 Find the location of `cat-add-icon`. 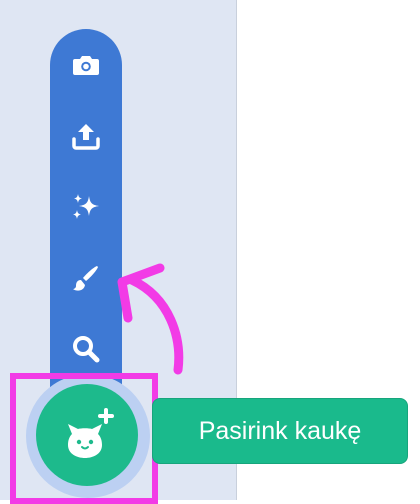

cat-add-icon is located at coordinates (91, 433).